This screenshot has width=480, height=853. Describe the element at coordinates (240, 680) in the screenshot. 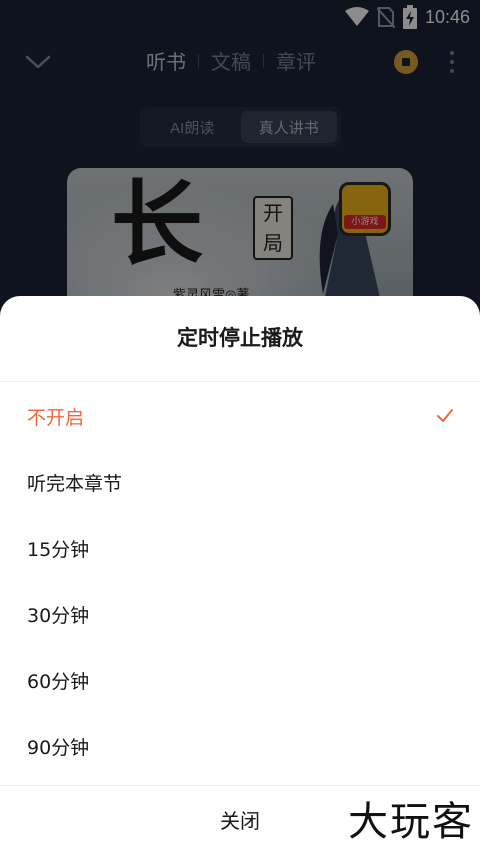

I see `timer-option-60min: 60分钟` at that location.